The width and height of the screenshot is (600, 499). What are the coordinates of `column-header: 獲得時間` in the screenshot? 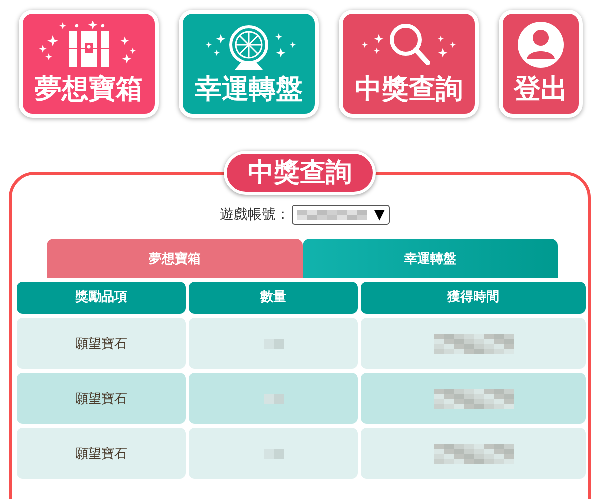 It's located at (473, 298).